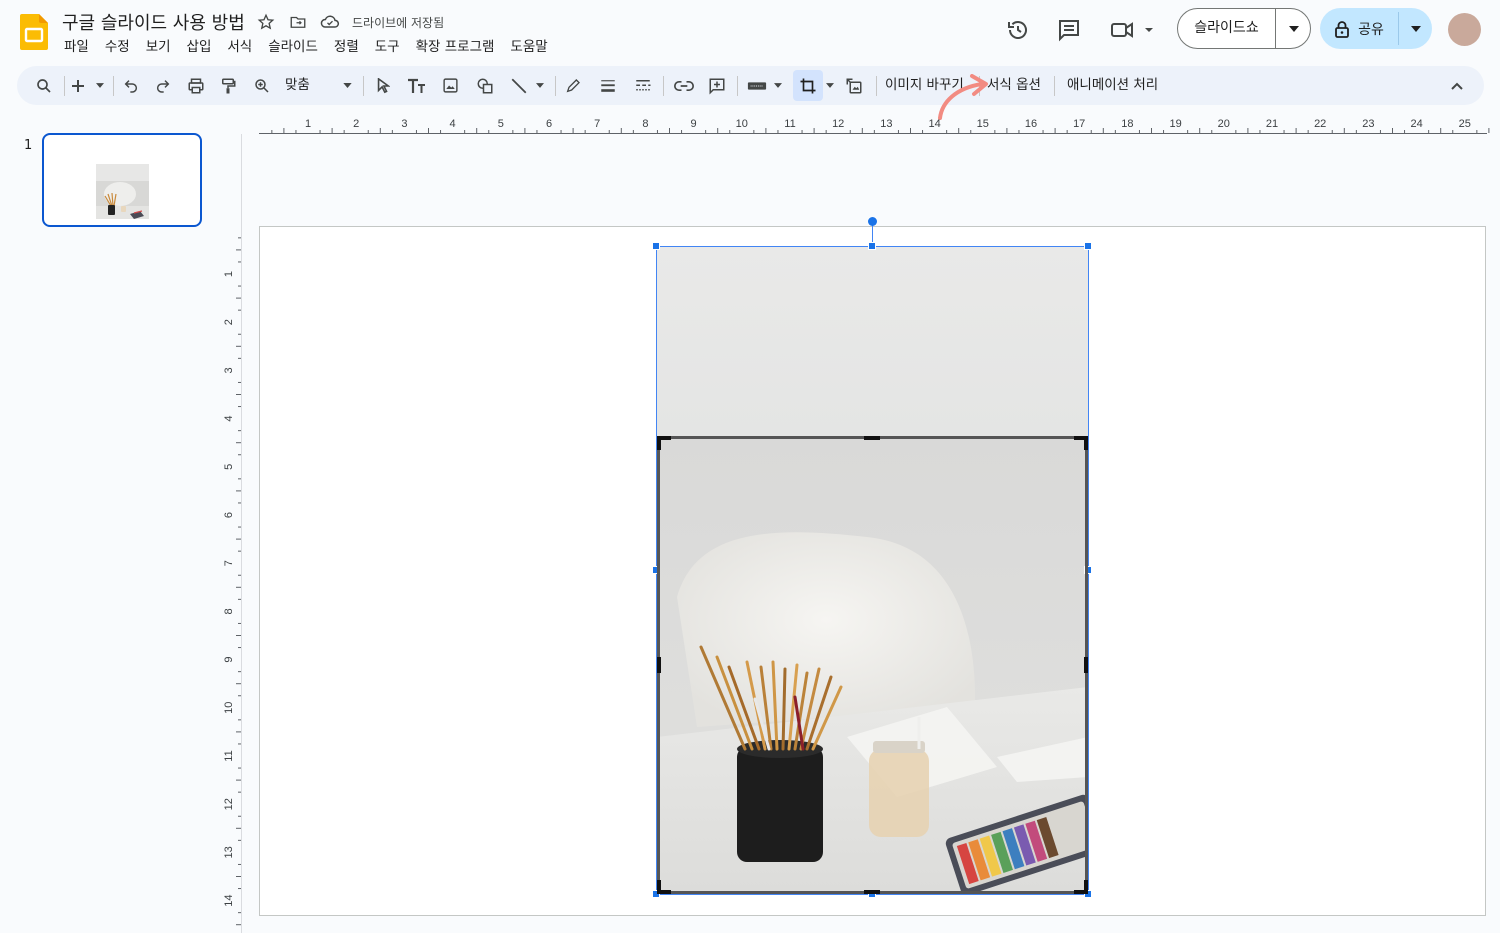  Describe the element at coordinates (528, 45) in the screenshot. I see `menu-help: 도움말` at that location.